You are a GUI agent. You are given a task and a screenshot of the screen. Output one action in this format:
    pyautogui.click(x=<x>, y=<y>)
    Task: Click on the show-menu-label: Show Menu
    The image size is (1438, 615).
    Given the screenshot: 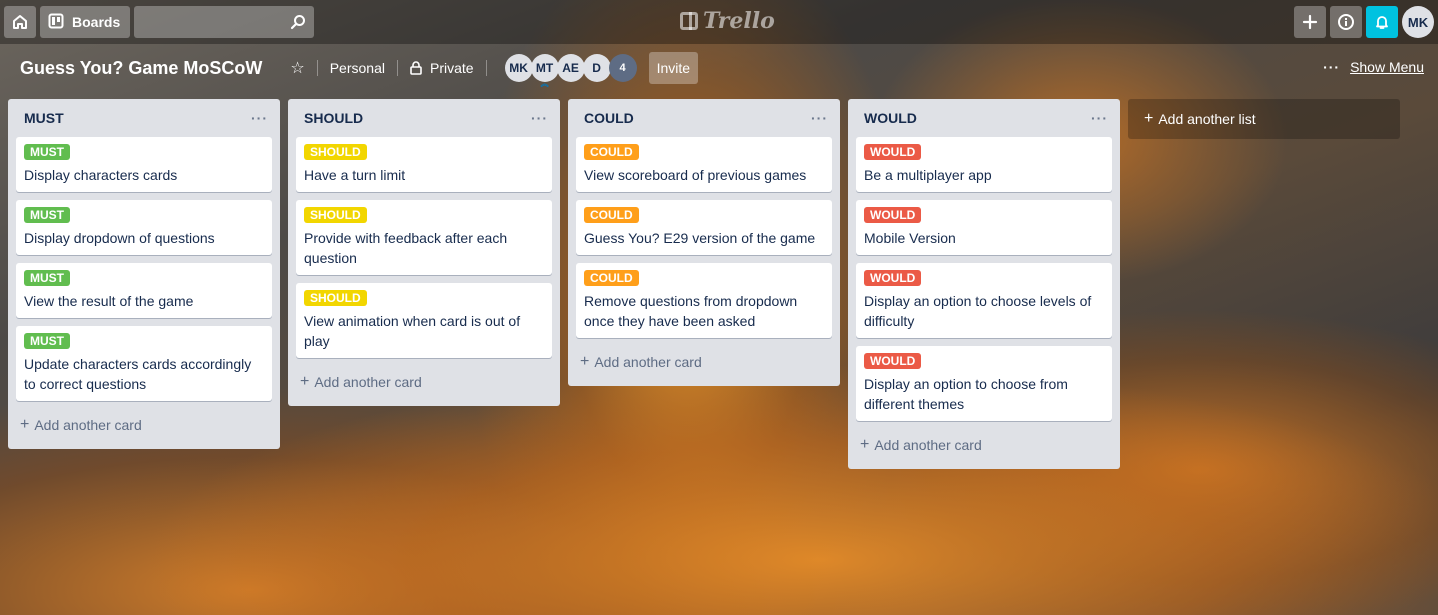 What is the action you would take?
    pyautogui.click(x=1387, y=67)
    